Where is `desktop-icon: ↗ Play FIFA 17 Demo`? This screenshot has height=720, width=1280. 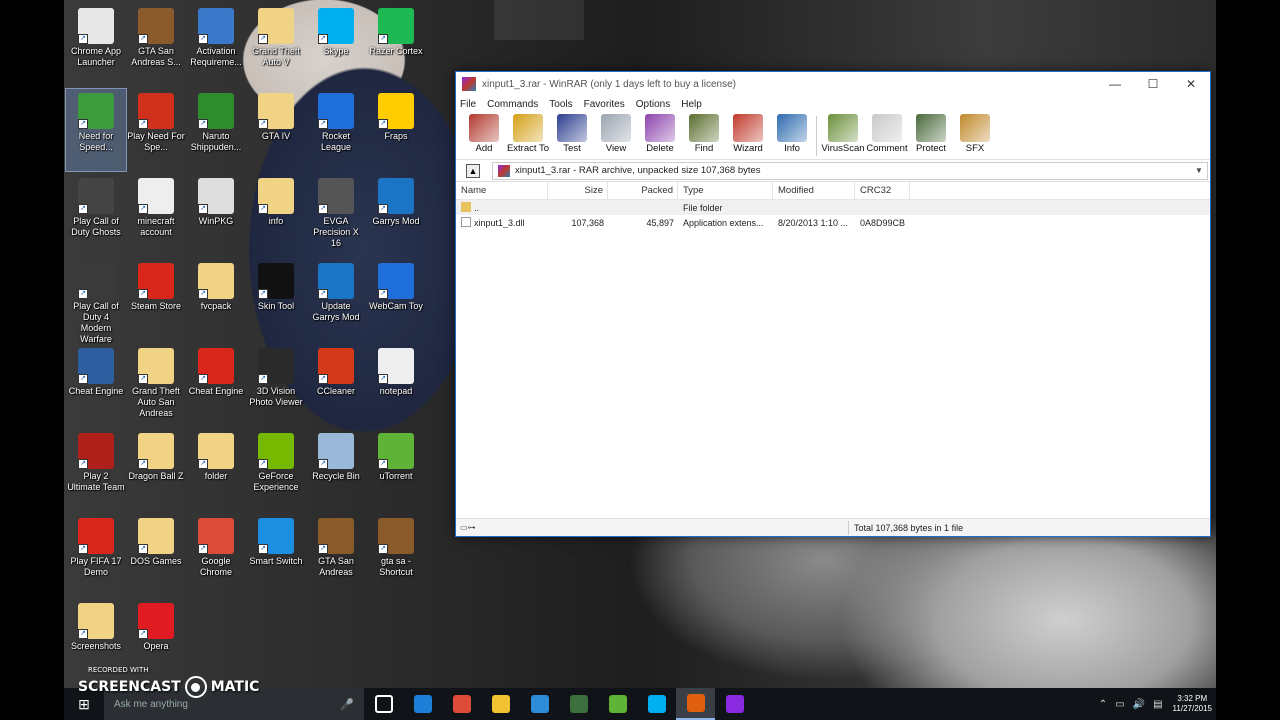 desktop-icon: ↗ Play FIFA 17 Demo is located at coordinates (96, 555).